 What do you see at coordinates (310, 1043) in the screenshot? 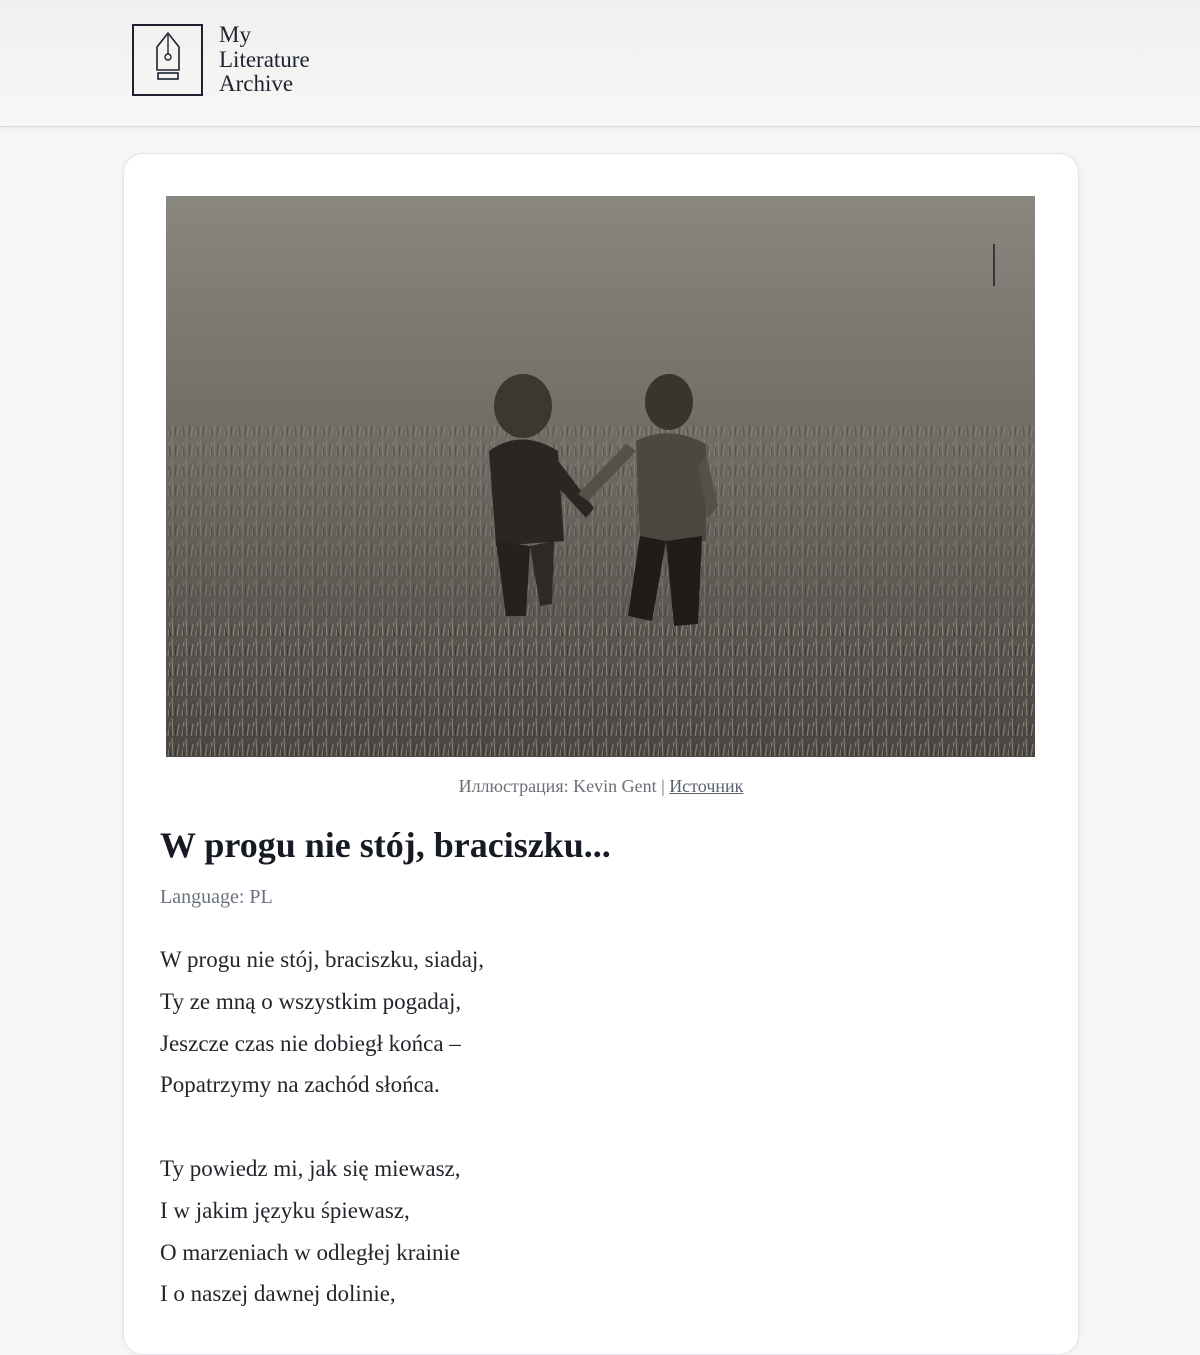
I see `poem-line: Jeszcze czas nie dobiegł końca –` at bounding box center [310, 1043].